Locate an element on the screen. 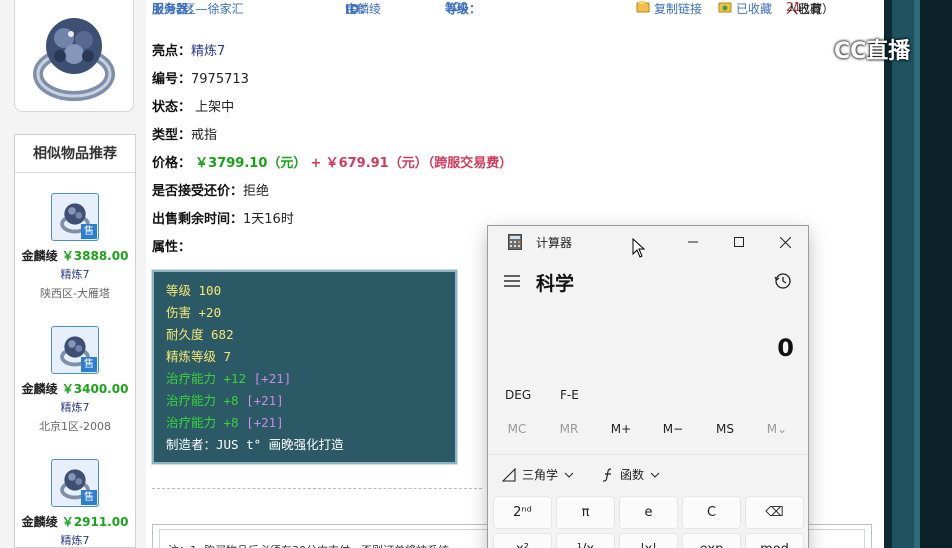 The image size is (952, 548). second-function-key: 2ⁿᵈ is located at coordinates (522, 512).